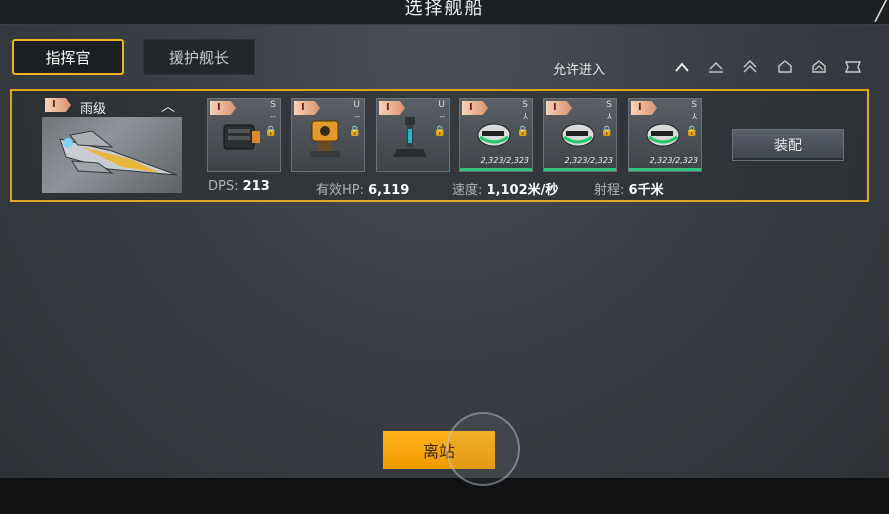 Image resolution: width=889 pixels, height=514 pixels. What do you see at coordinates (853, 67) in the screenshot?
I see `rank-5-icon` at bounding box center [853, 67].